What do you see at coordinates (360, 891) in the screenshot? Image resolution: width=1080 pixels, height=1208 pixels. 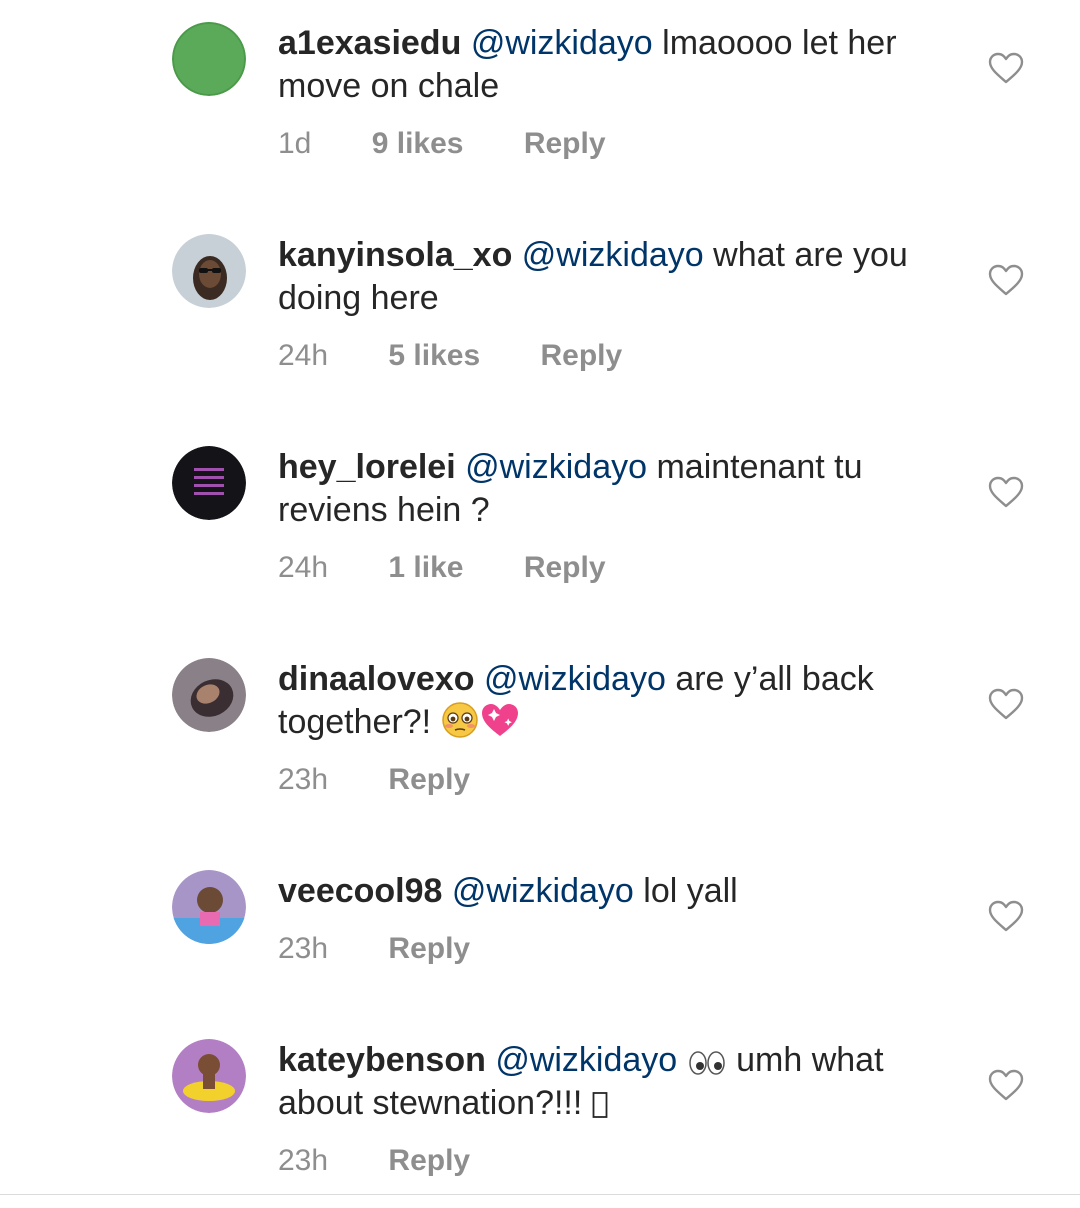 I see `comment-username: veecool98` at bounding box center [360, 891].